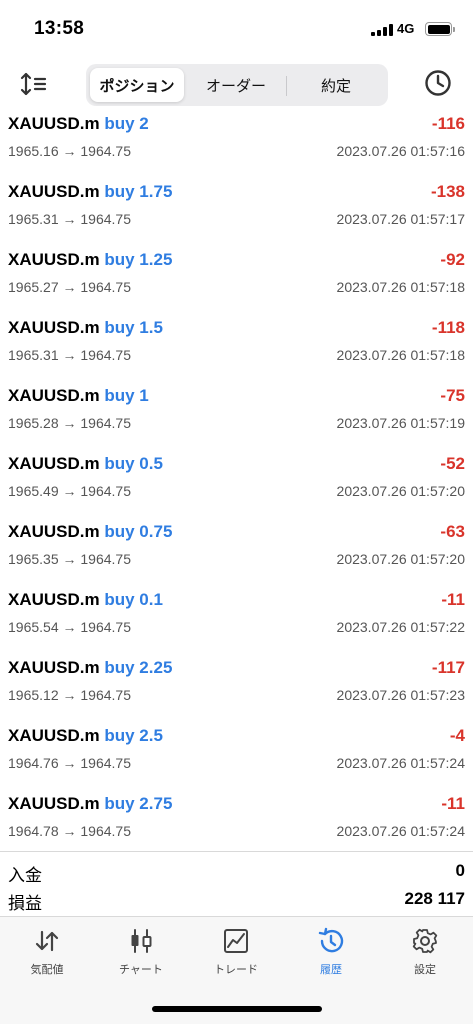  What do you see at coordinates (138, 531) in the screenshot?
I see `trade-type: buy 0.75` at bounding box center [138, 531].